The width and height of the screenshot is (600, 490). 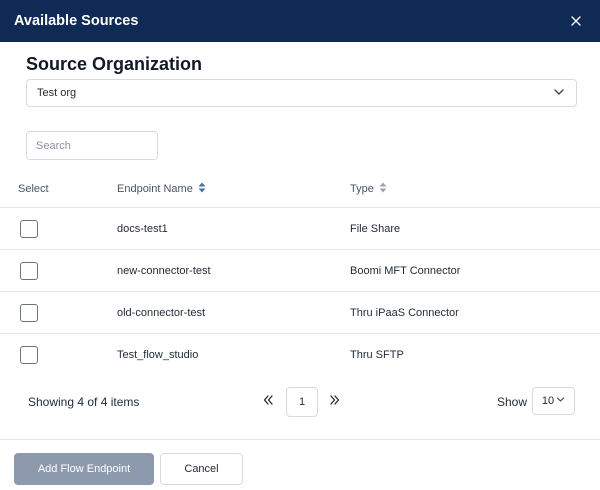 What do you see at coordinates (404, 312) in the screenshot?
I see `endpoint-type-cell: Thru iPaaS Connector` at bounding box center [404, 312].